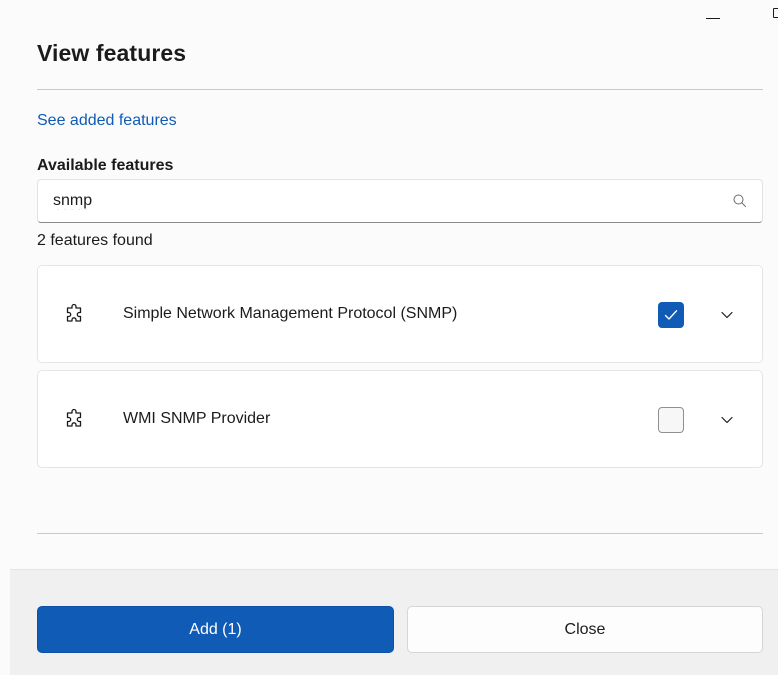 The image size is (778, 675). I want to click on page-title: View features, so click(112, 53).